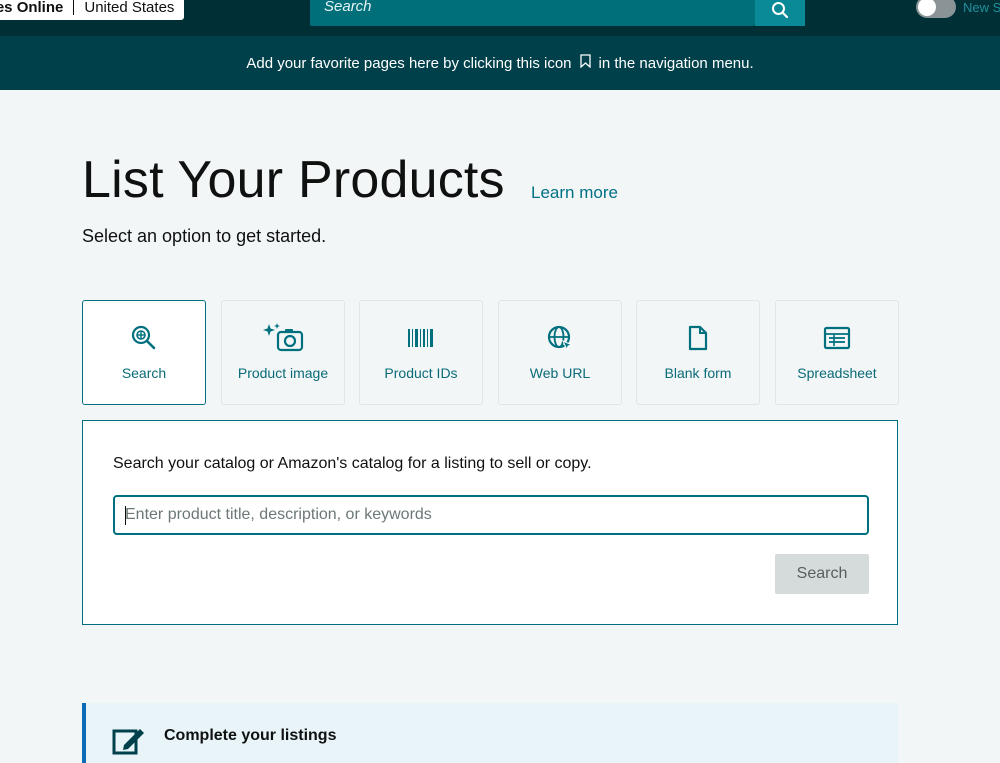  What do you see at coordinates (250, 735) in the screenshot?
I see `complete-listings-title: Complete your listings` at bounding box center [250, 735].